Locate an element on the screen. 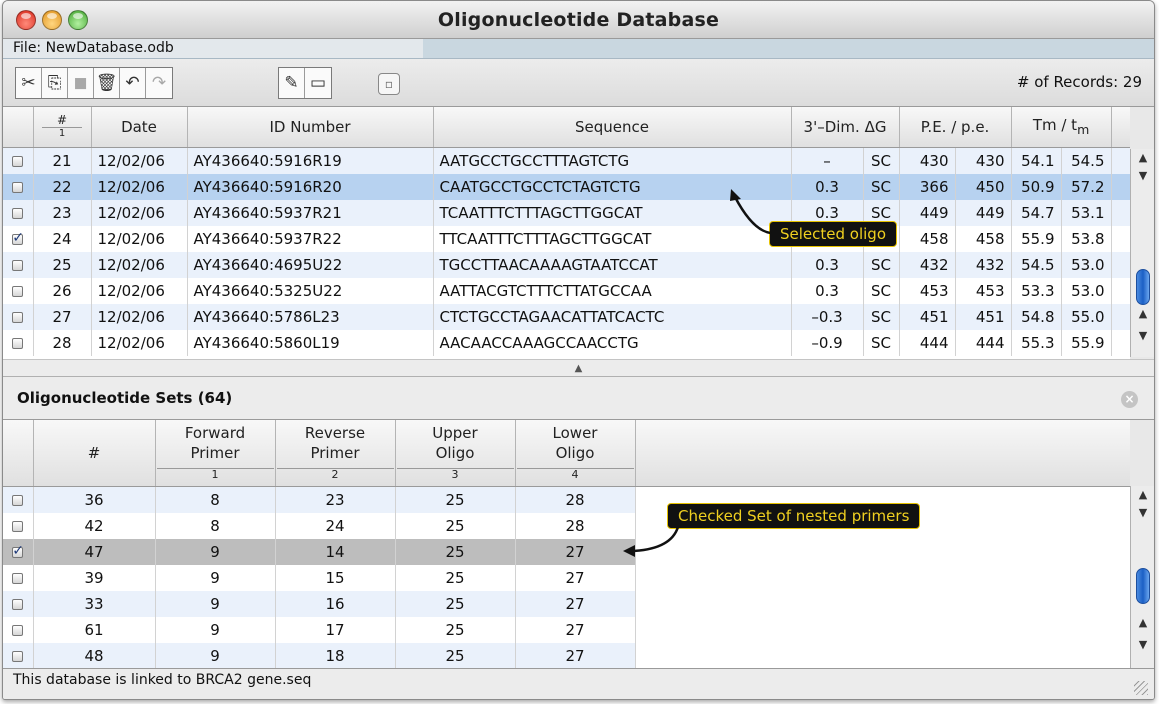  resize-grip-icon is located at coordinates (1141, 688).